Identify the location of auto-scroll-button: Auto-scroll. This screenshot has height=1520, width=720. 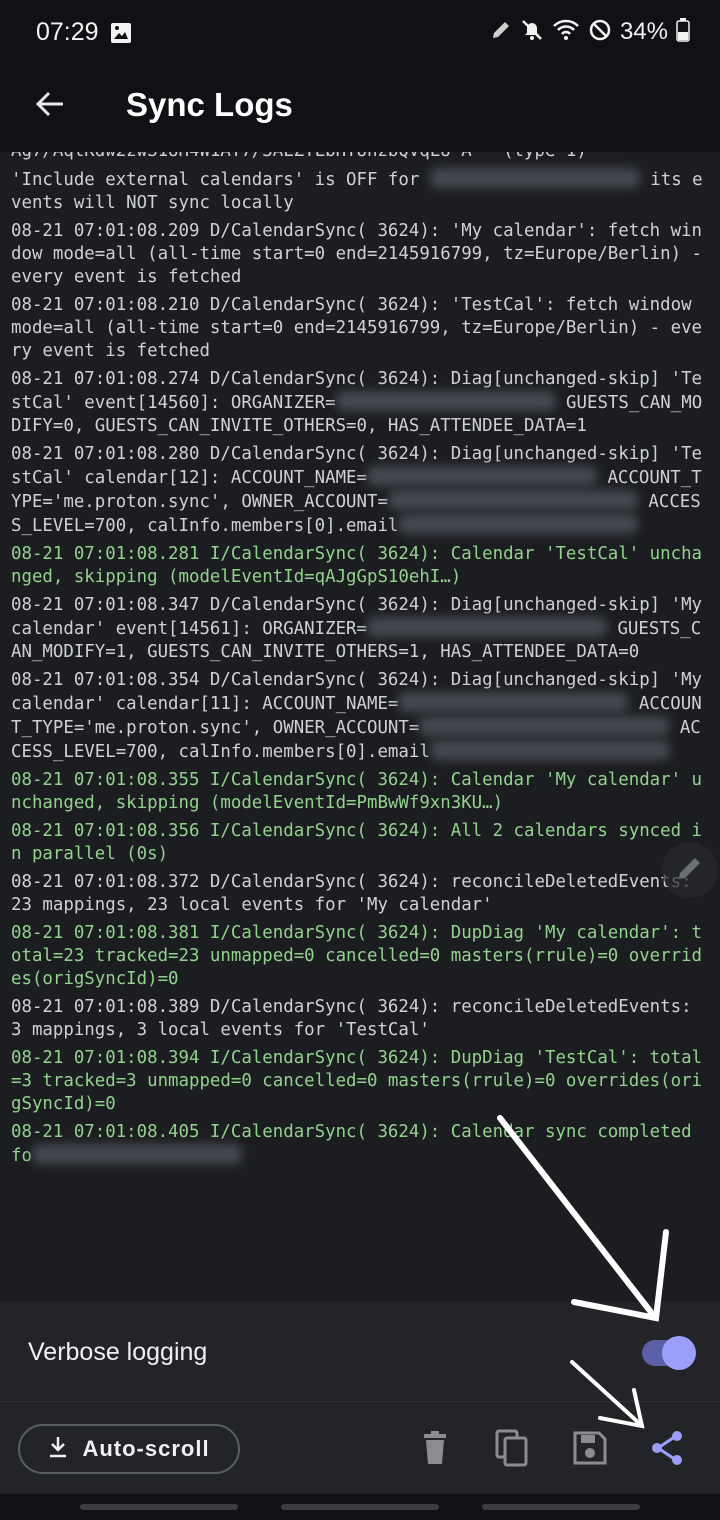
(129, 1449).